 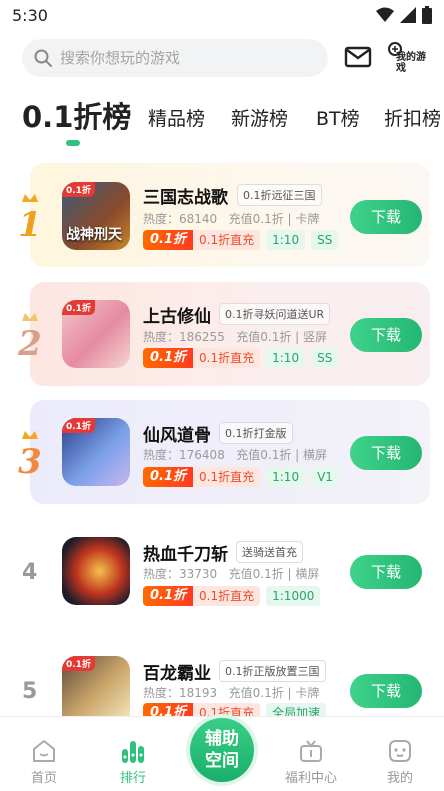 I want to click on game-subtitle: 0.1折远征三国, so click(x=279, y=195).